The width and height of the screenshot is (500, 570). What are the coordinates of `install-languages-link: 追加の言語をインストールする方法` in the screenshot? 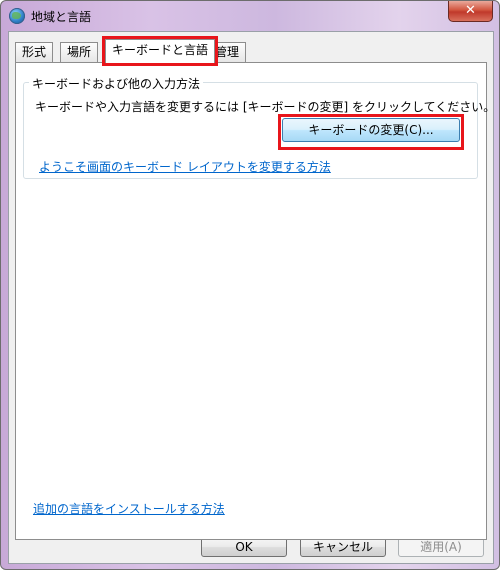 It's located at (129, 508).